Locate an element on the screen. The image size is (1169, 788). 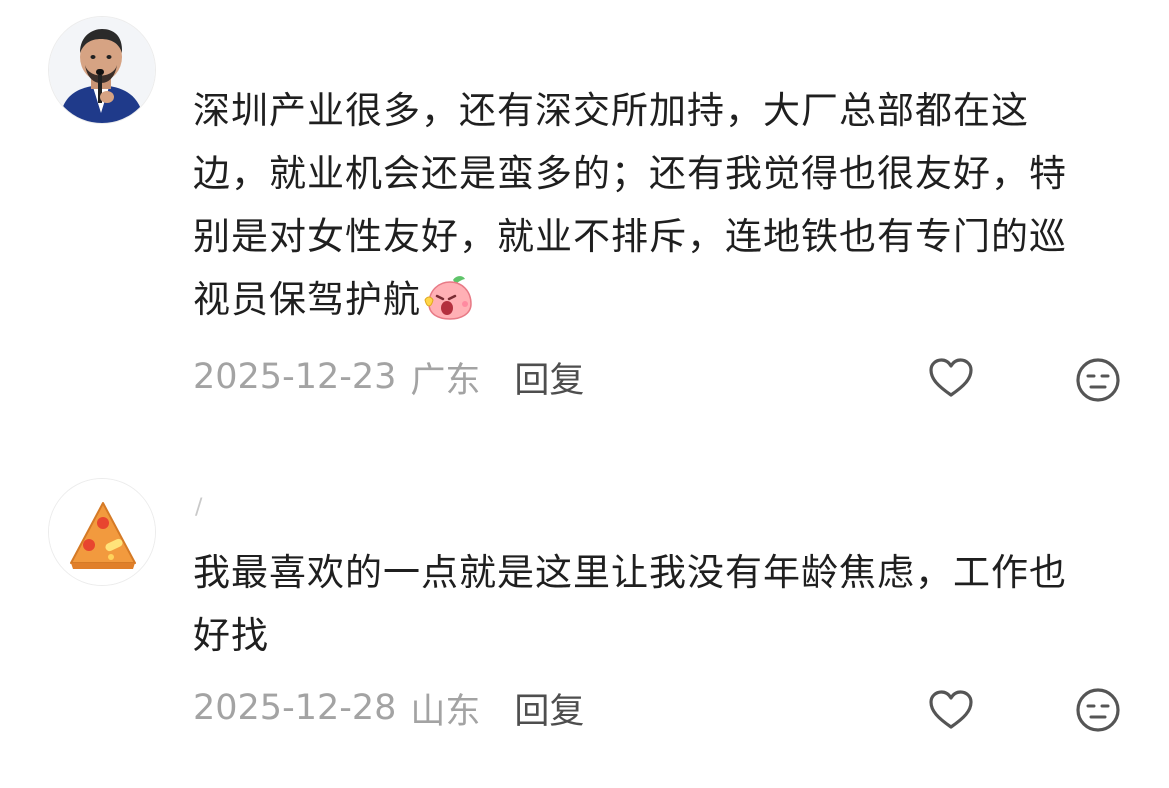
comment-date: 2025-12-23 is located at coordinates (295, 377).